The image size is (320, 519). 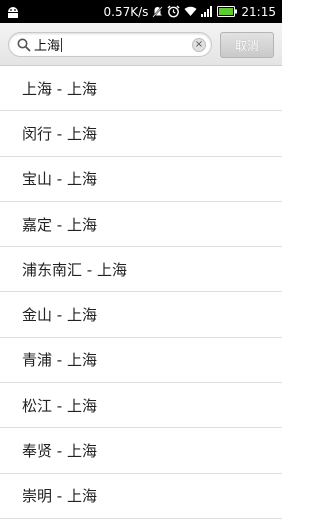 I want to click on list-item: 青浦 - 上海, so click(x=141, y=361).